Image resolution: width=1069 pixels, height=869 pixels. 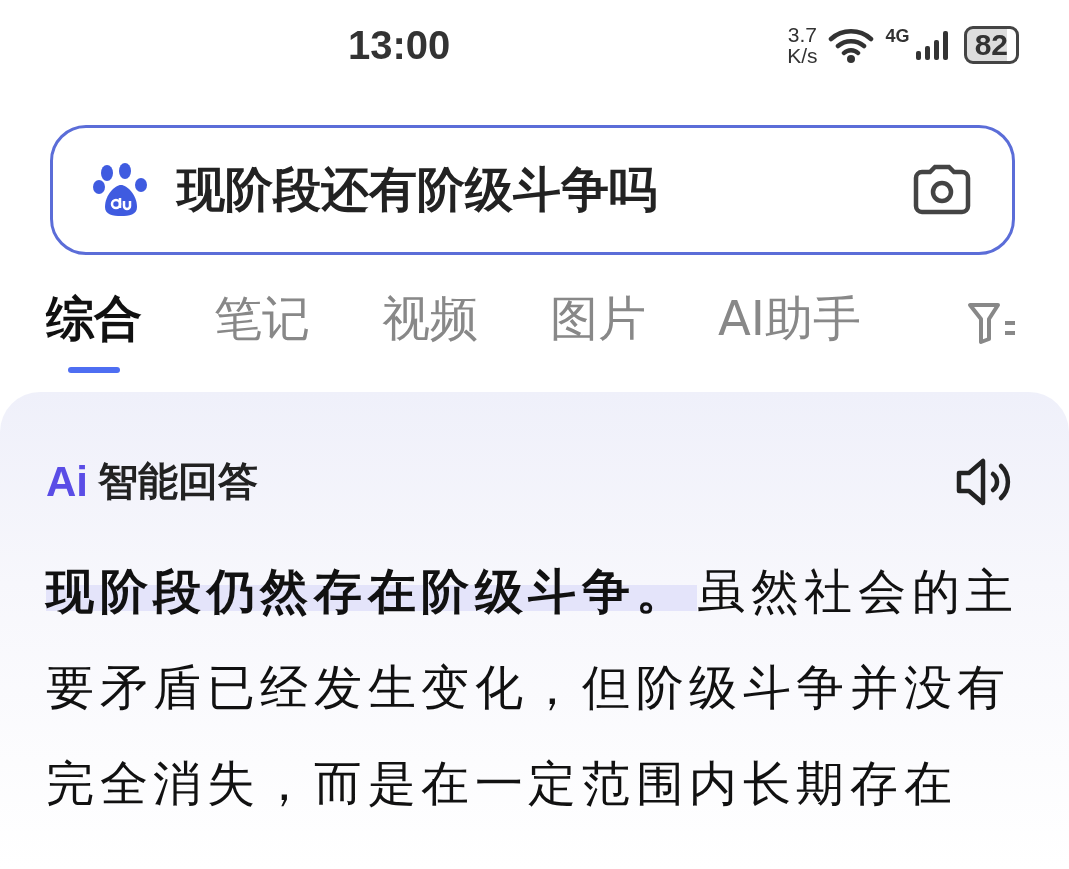 What do you see at coordinates (417, 189) in the screenshot?
I see `search-query: 现阶段还有阶级斗争吗` at bounding box center [417, 189].